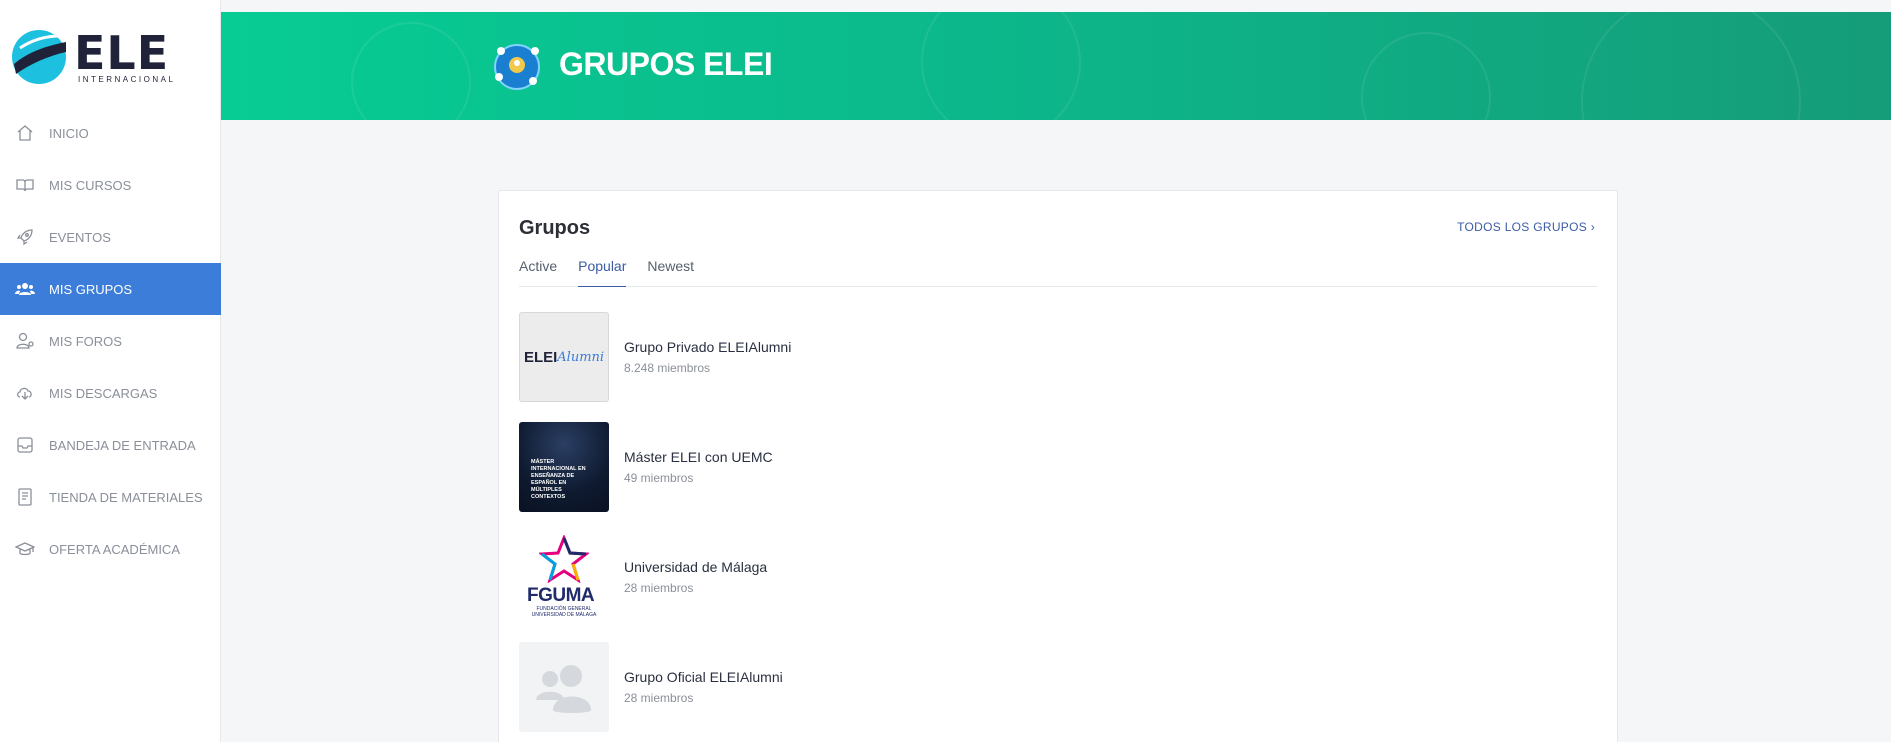  What do you see at coordinates (564, 559) in the screenshot?
I see `star-logo-icon` at bounding box center [564, 559].